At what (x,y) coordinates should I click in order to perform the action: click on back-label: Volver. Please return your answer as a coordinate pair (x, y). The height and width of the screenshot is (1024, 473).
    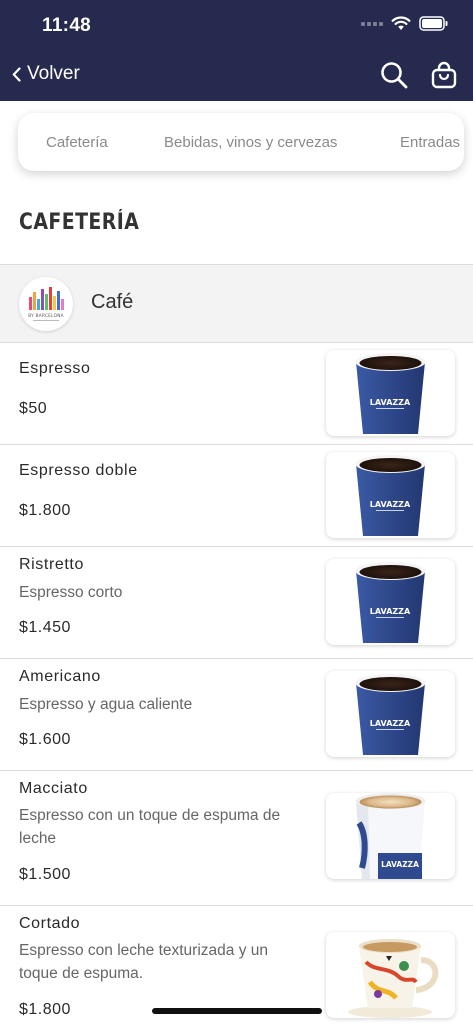
    Looking at the image, I should click on (53, 73).